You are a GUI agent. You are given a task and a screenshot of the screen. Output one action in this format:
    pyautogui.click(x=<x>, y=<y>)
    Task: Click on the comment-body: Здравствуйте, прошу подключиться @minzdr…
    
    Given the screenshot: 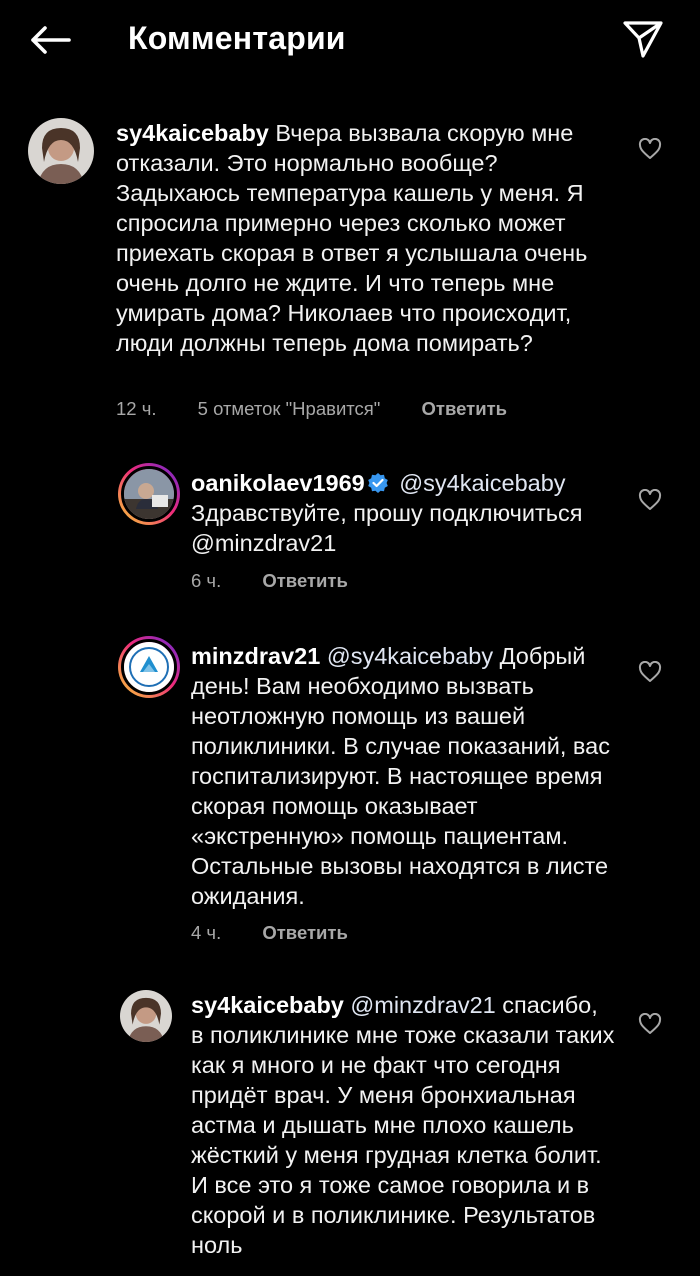 What is the action you would take?
    pyautogui.click(x=387, y=528)
    